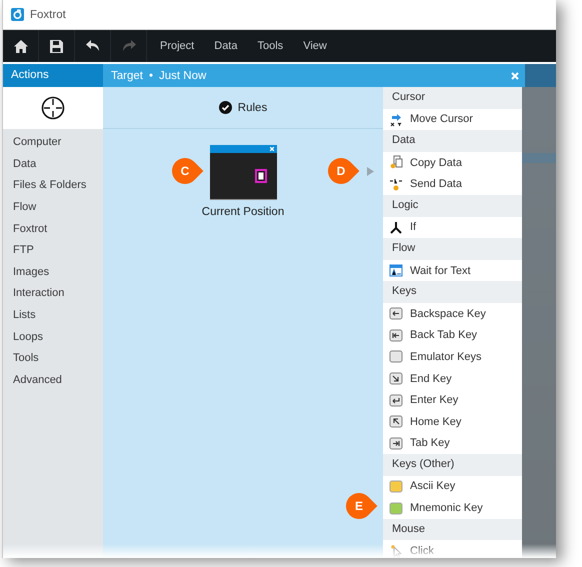 The width and height of the screenshot is (582, 567). What do you see at coordinates (315, 46) in the screenshot?
I see `menu-item: View` at bounding box center [315, 46].